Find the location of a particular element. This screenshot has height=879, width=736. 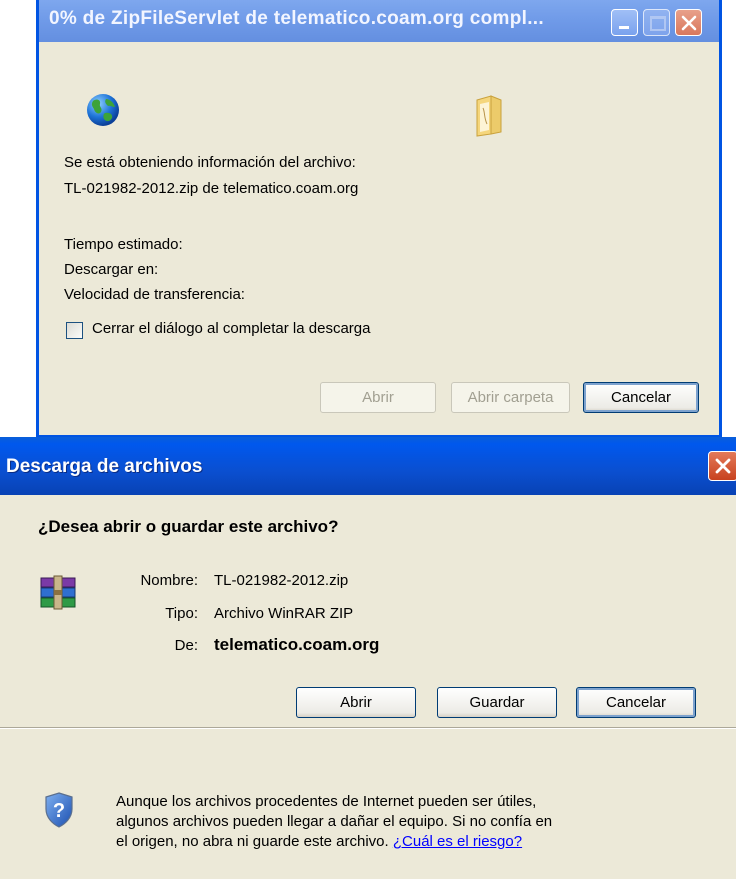

cancel-download-button: Cancelar is located at coordinates (641, 397).